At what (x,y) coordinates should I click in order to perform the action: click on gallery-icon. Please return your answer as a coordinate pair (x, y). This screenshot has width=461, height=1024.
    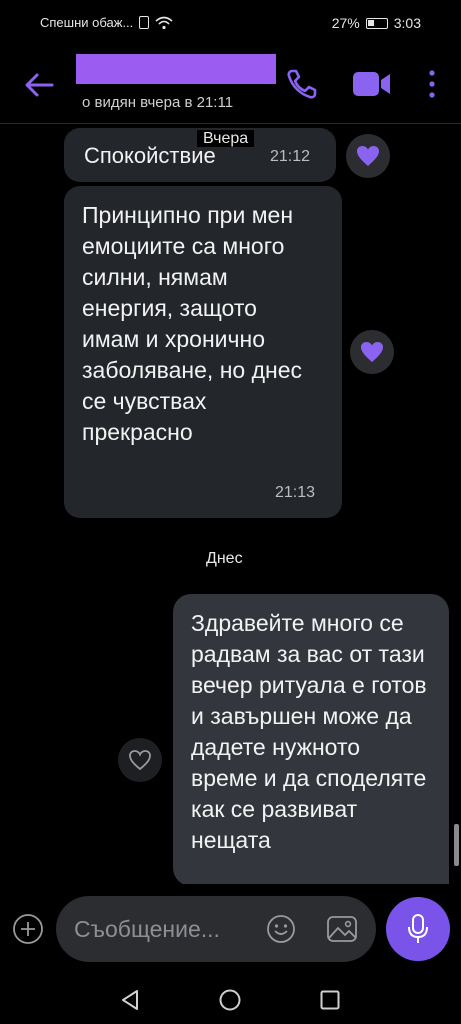
    Looking at the image, I should click on (342, 929).